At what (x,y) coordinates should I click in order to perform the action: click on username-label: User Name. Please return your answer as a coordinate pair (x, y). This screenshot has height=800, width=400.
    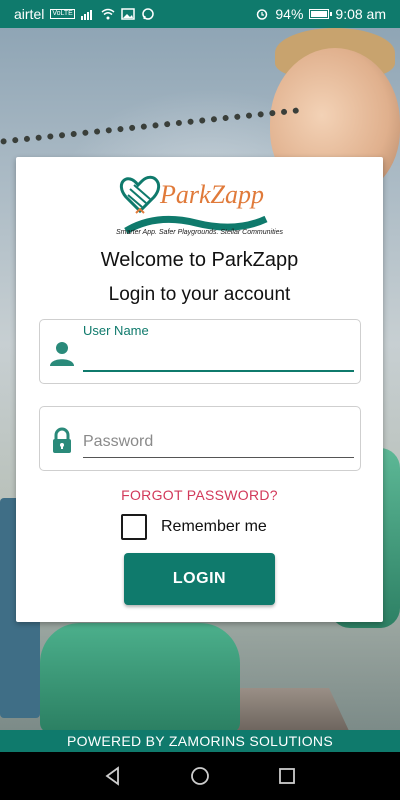
    Looking at the image, I should click on (116, 330).